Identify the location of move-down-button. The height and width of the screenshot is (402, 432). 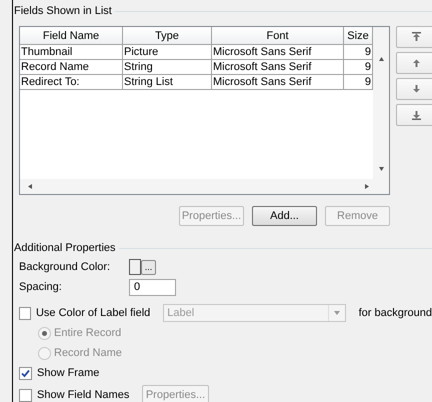
(414, 89).